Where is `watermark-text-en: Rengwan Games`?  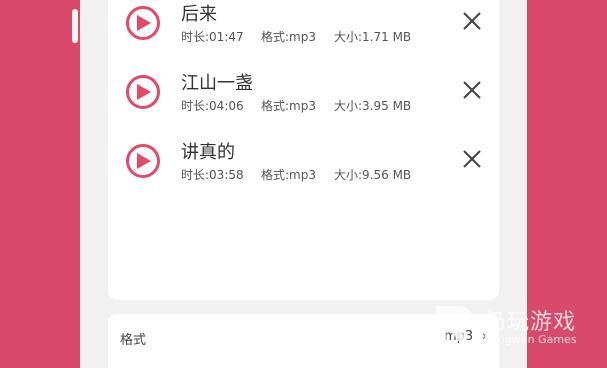 watermark-text-en: Rengwan Games is located at coordinates (530, 339).